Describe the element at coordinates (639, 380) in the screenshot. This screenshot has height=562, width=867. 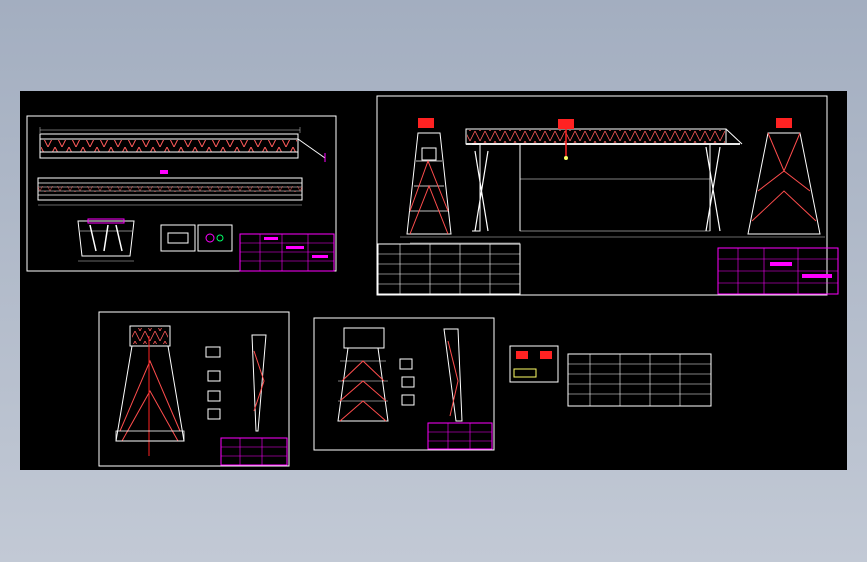
I see `parameter-table-sheet` at that location.